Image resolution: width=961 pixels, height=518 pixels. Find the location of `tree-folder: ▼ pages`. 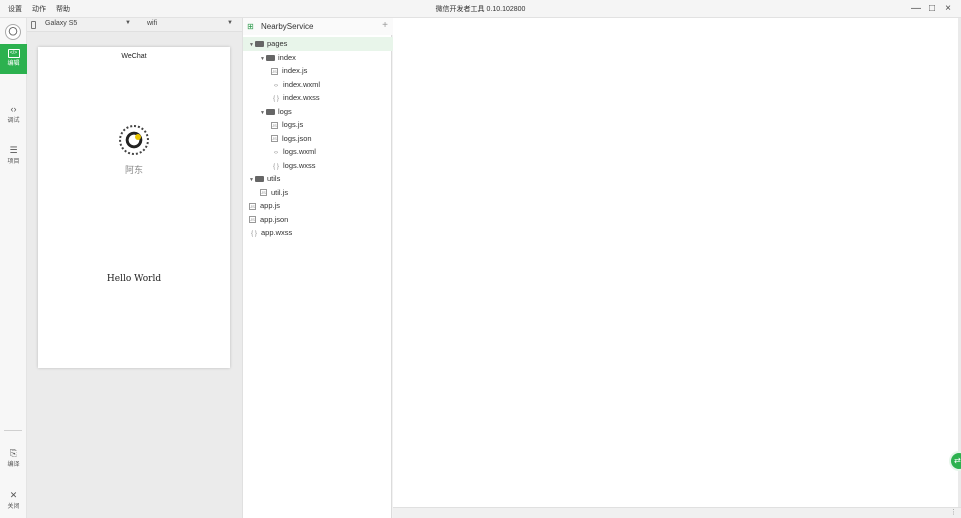

tree-folder: ▼ pages is located at coordinates (318, 44).